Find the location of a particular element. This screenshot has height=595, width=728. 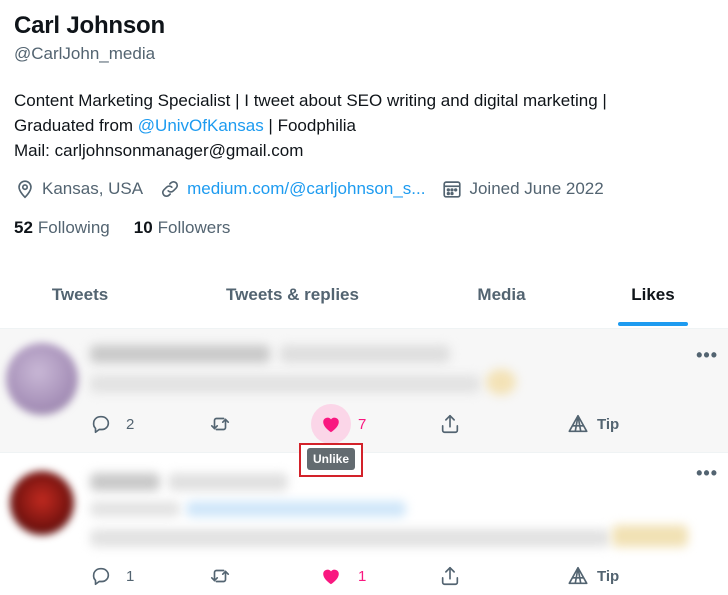

tab-tweets-replies: Tweets & replies is located at coordinates (292, 295).